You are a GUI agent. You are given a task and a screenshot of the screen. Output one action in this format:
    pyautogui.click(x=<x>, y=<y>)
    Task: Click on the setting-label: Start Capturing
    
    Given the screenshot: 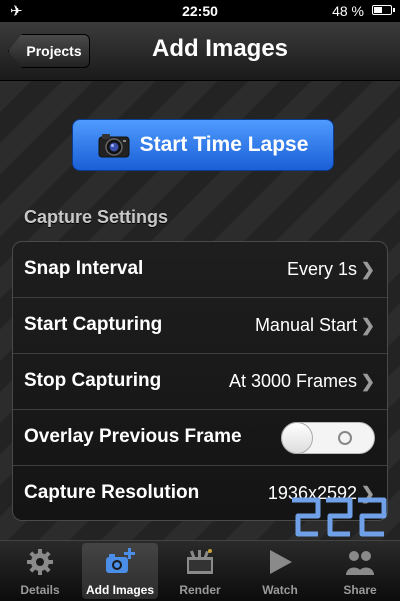 What is the action you would take?
    pyautogui.click(x=93, y=324)
    